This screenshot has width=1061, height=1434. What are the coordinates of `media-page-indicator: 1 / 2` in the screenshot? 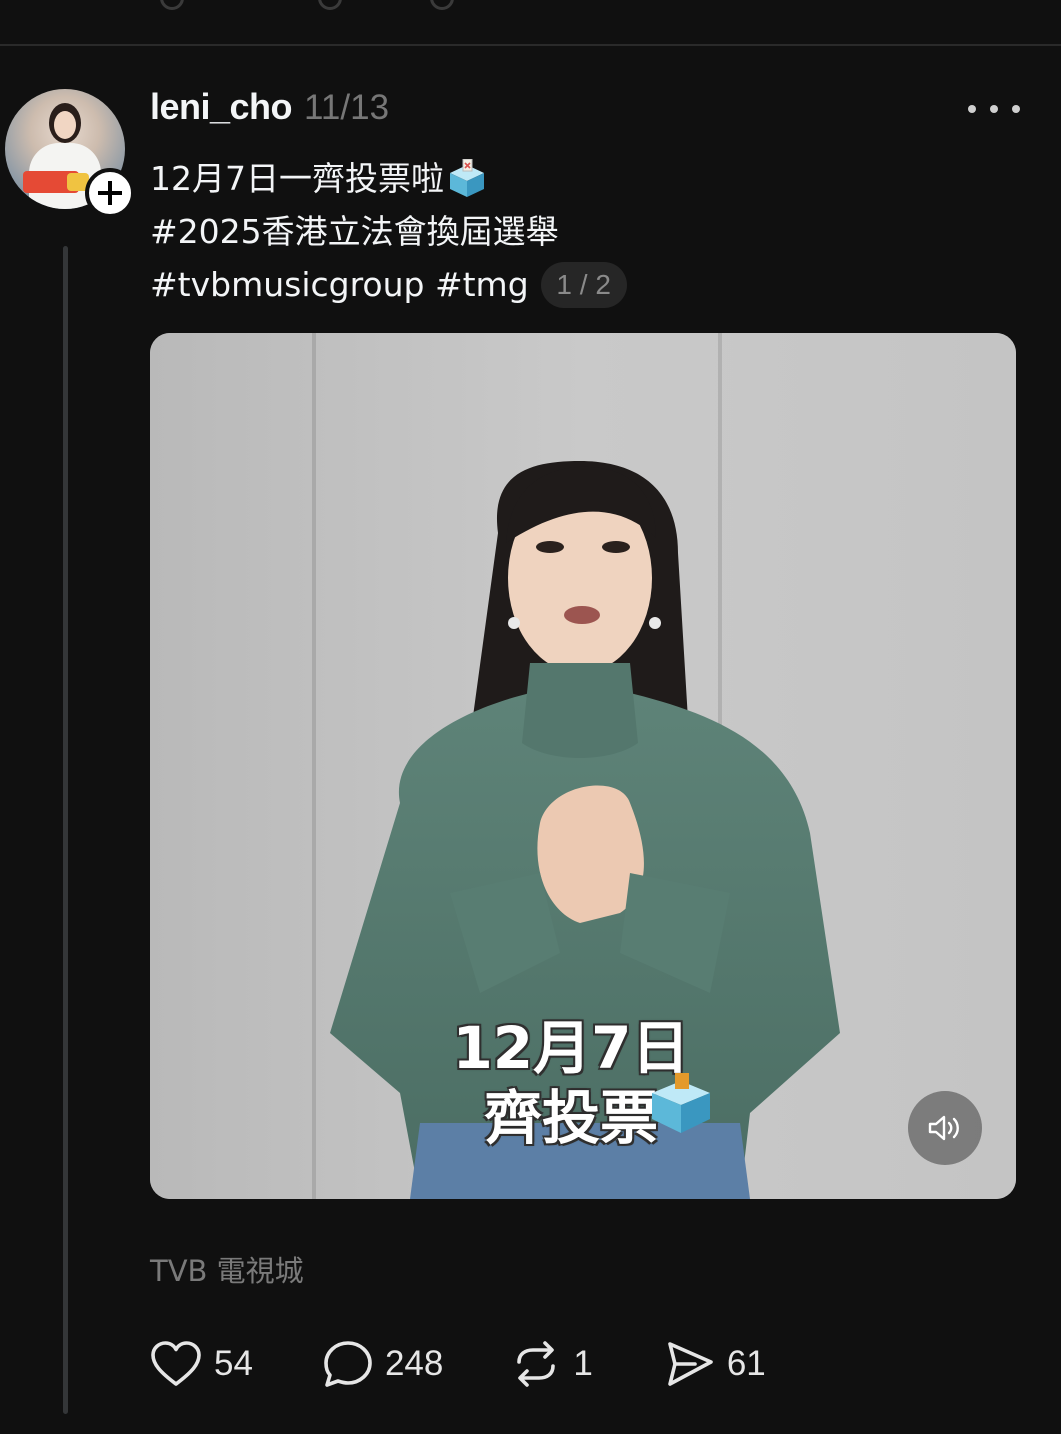 It's located at (583, 284).